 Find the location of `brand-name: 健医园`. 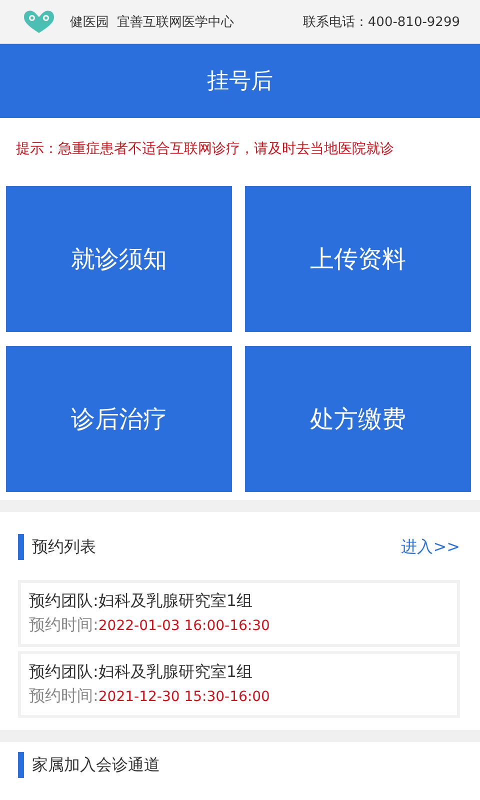

brand-name: 健医园 is located at coordinates (89, 22).